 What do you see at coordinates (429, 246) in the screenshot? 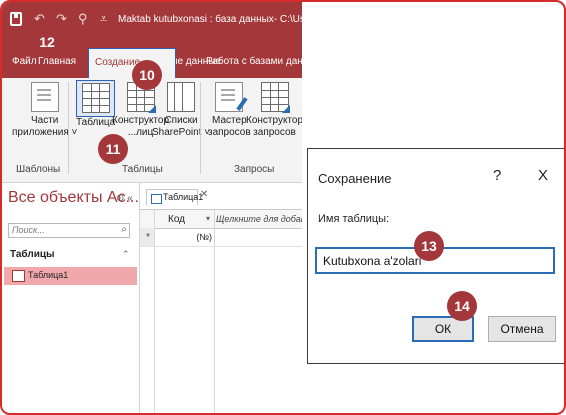
I see `step-badge-13: 13` at bounding box center [429, 246].